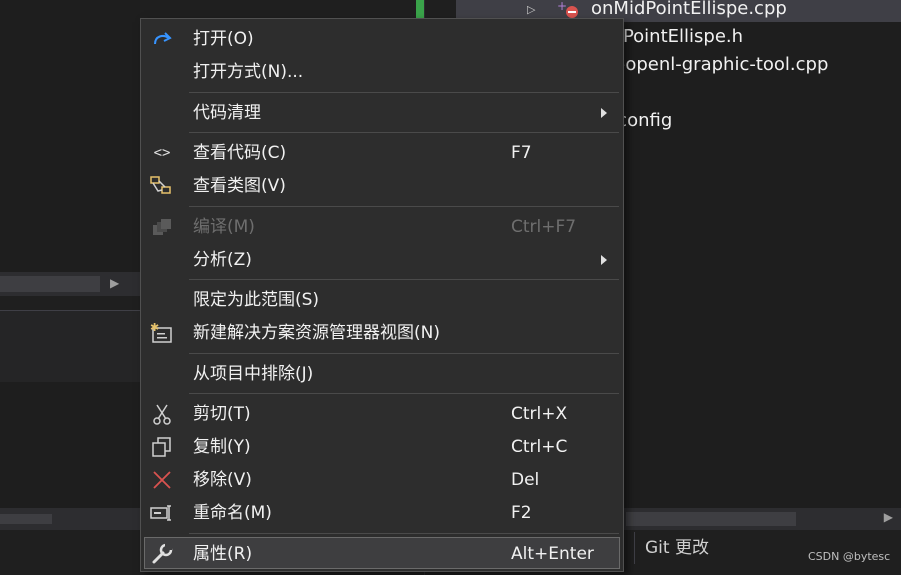 The image size is (901, 575). What do you see at coordinates (70, 302) in the screenshot?
I see `panel-divider` at bounding box center [70, 302].